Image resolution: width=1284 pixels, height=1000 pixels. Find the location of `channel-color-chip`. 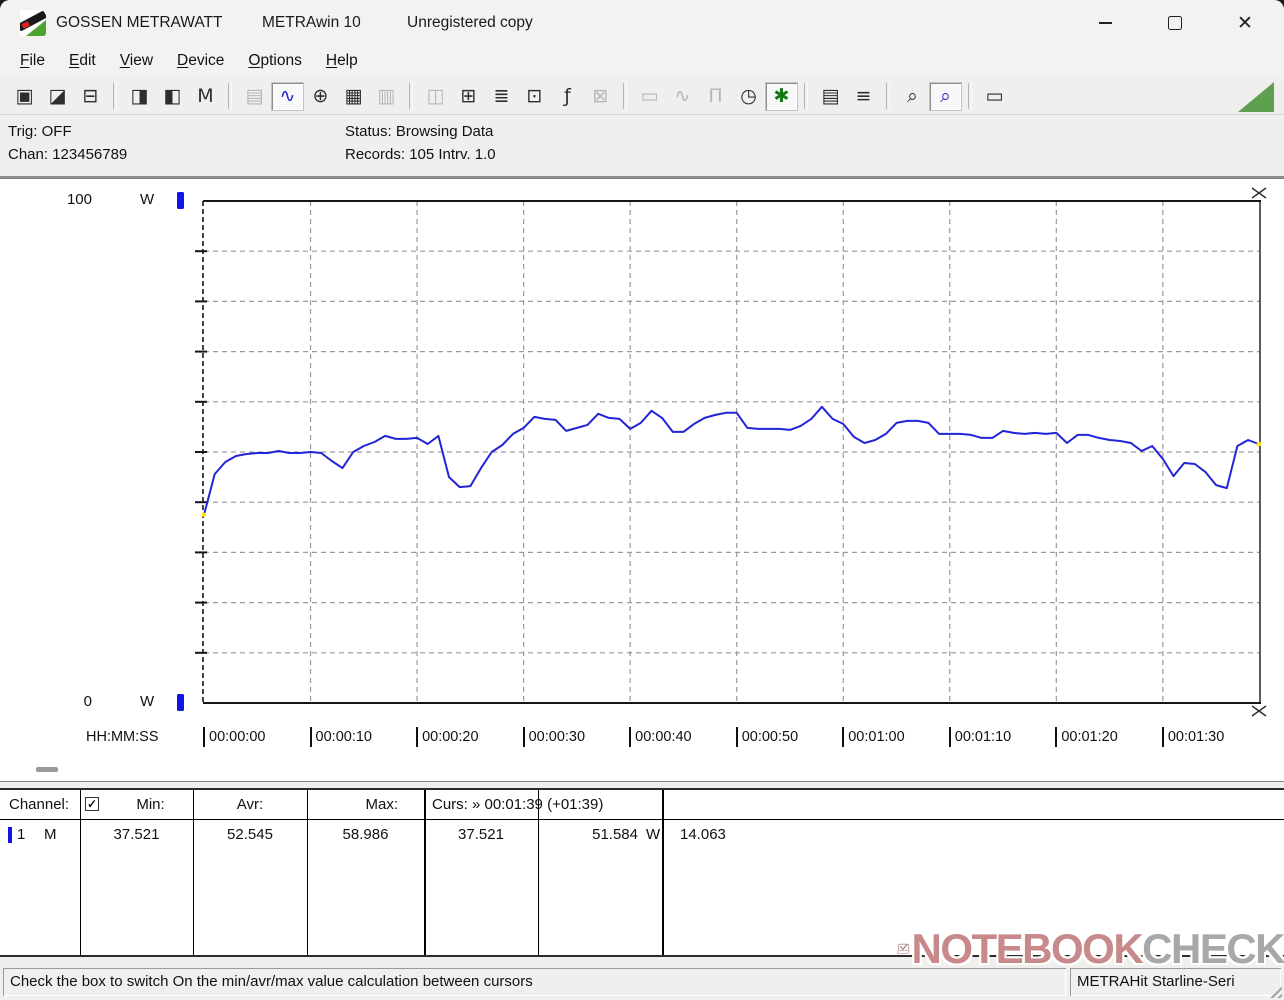

channel-color-chip is located at coordinates (10, 835).